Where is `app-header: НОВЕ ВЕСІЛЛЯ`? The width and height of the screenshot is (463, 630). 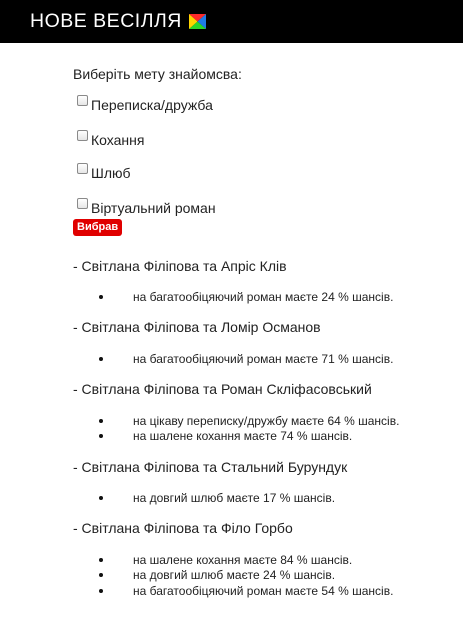 app-header: НОВЕ ВЕСІЛЛЯ is located at coordinates (231, 21).